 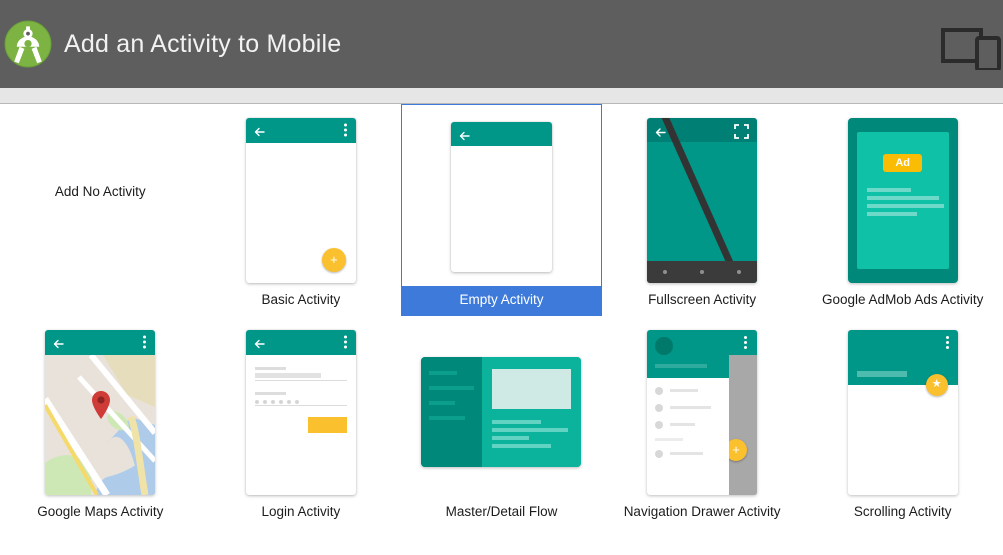 I want to click on map-view, so click(x=100, y=424).